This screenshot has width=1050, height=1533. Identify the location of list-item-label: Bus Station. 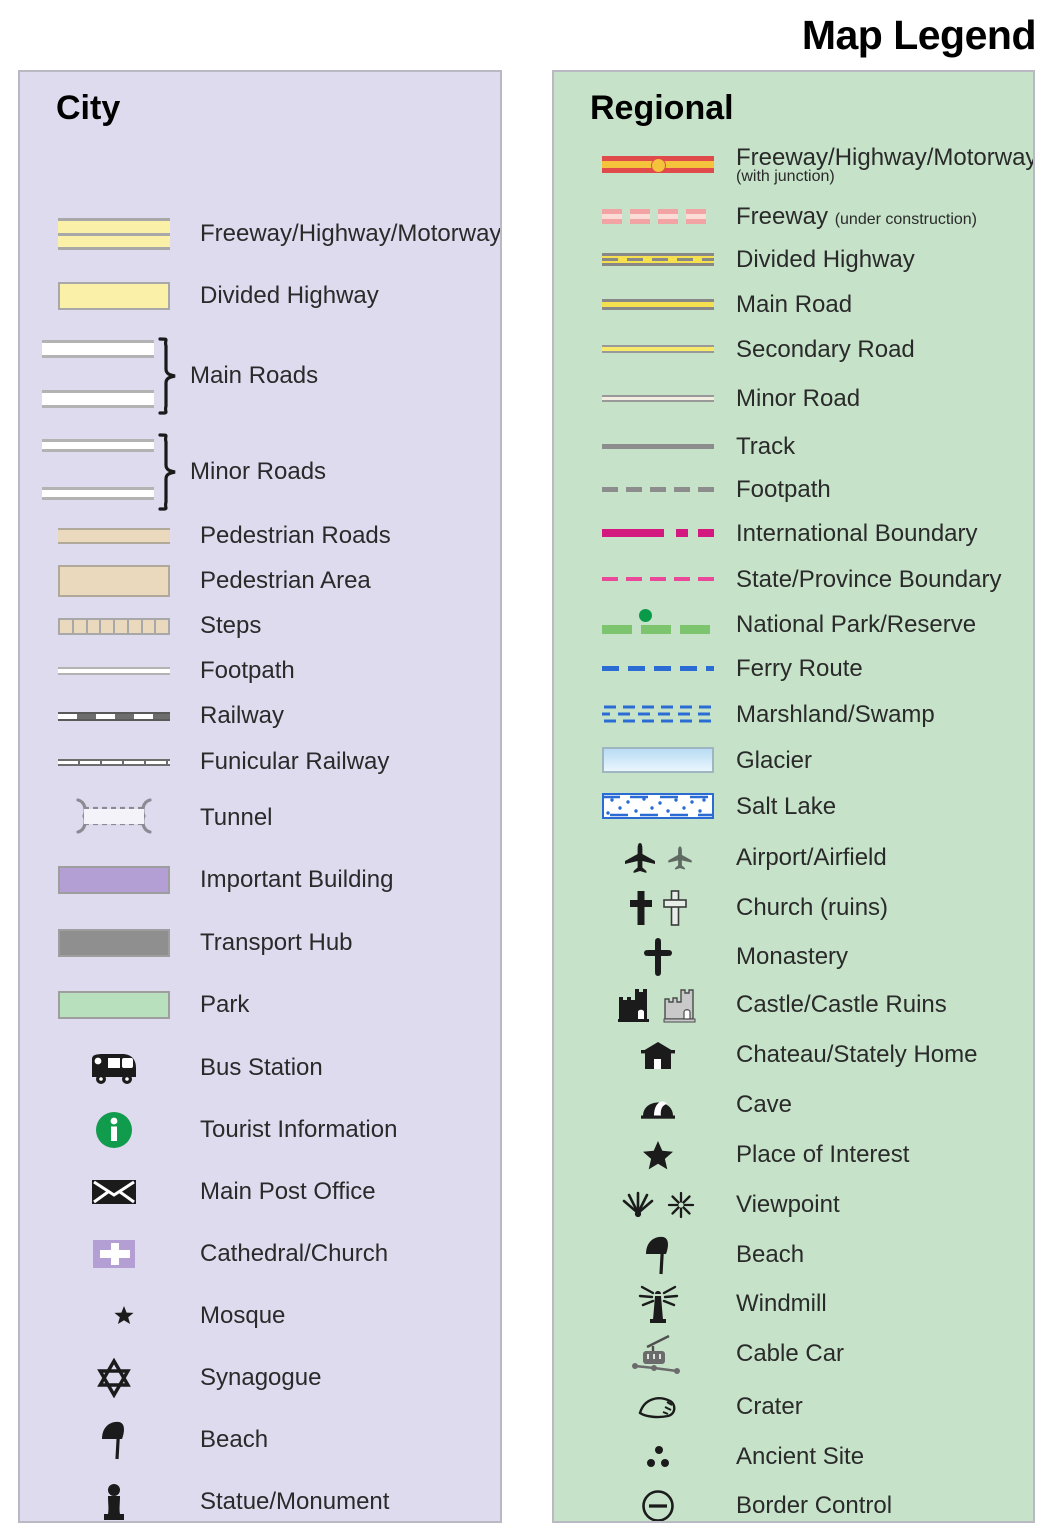
(261, 1068).